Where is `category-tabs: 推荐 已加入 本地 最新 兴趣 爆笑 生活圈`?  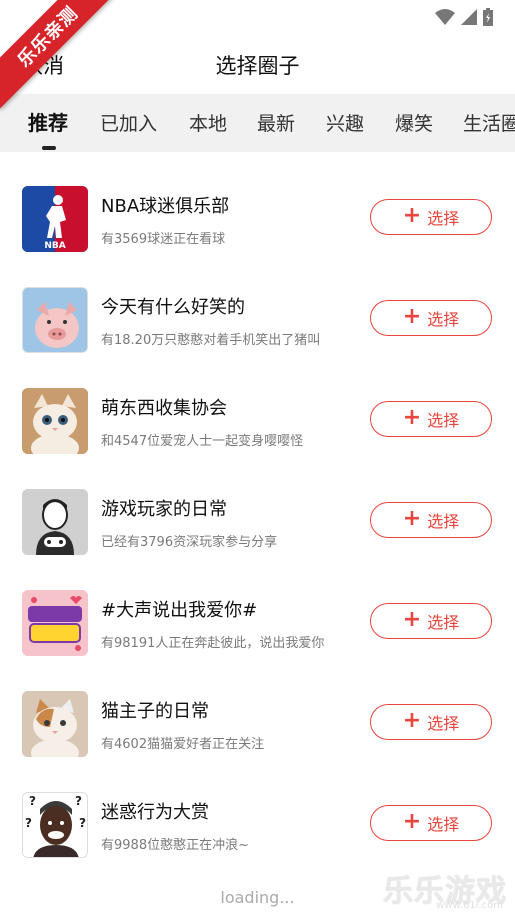
category-tabs: 推荐 已加入 本地 最新 兴趣 爆笑 生活圈 is located at coordinates (257, 123).